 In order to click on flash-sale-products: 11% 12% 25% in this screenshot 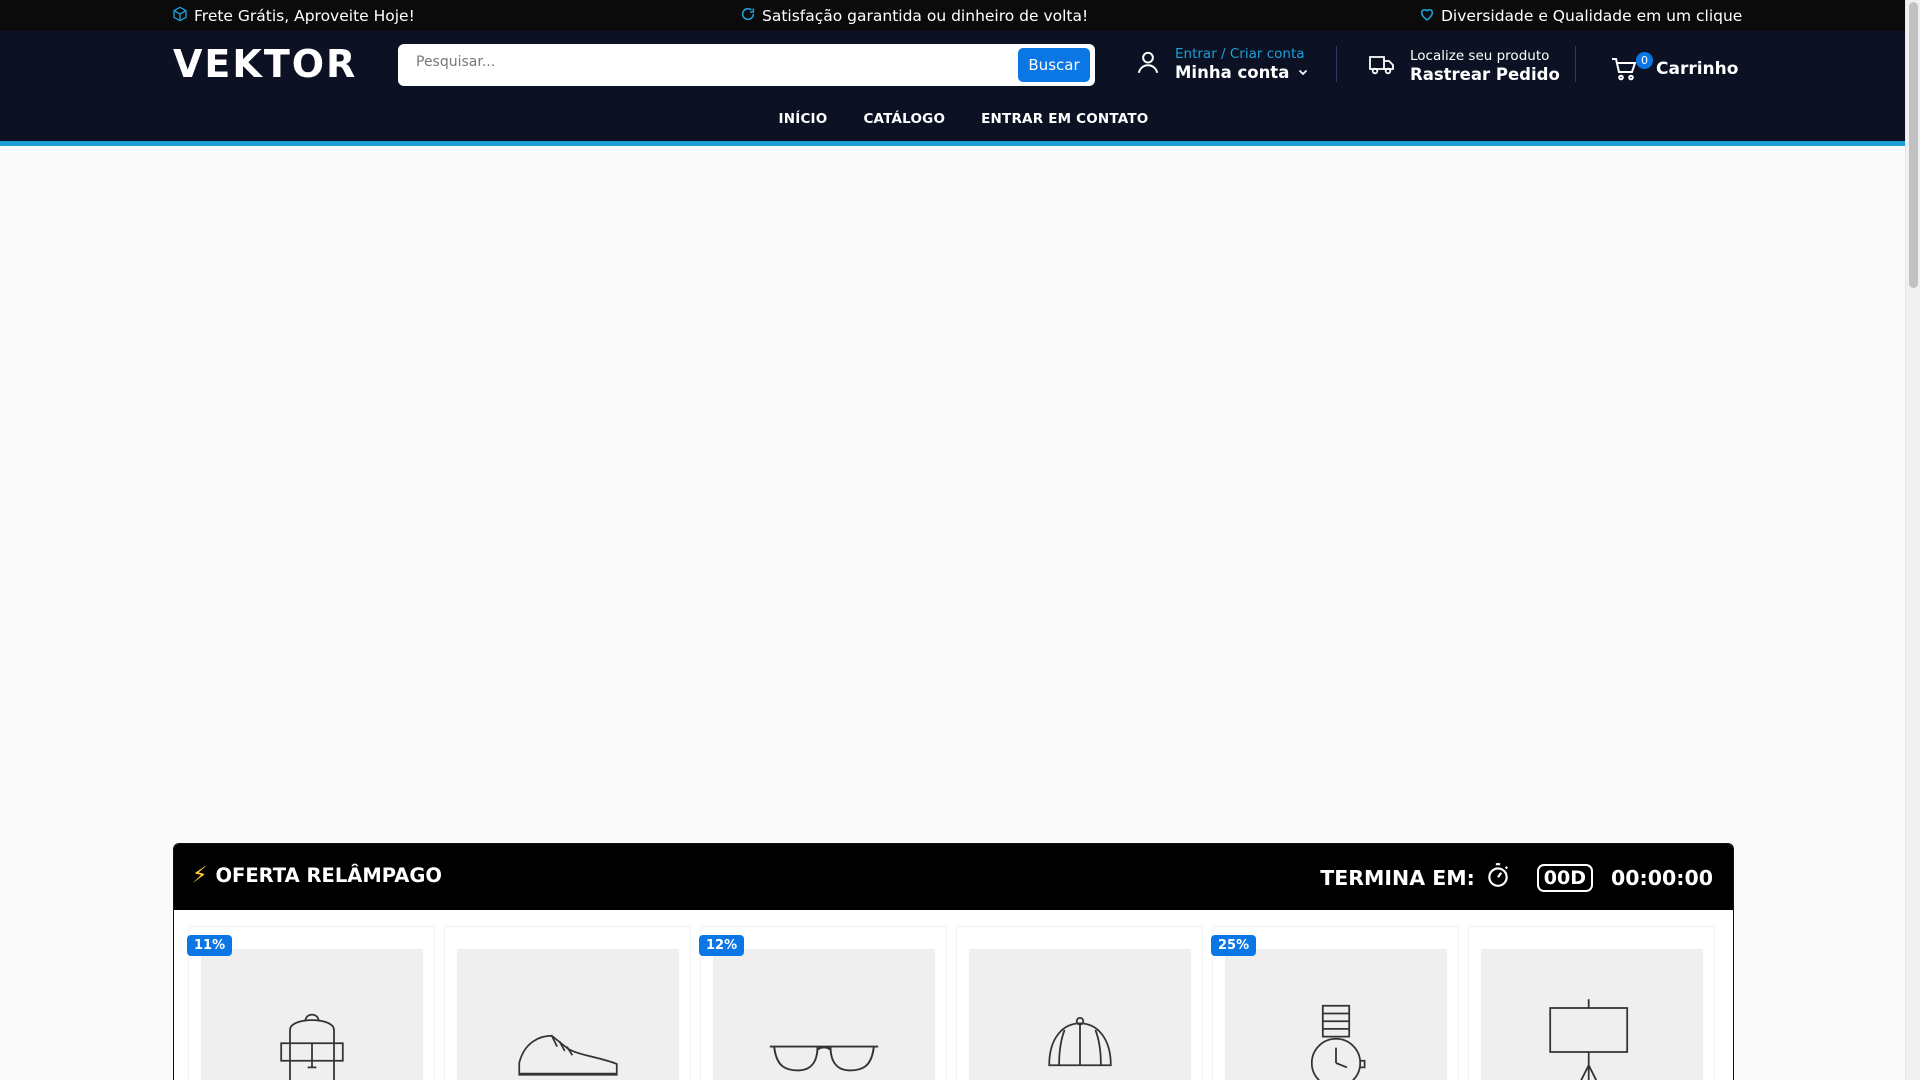, I will do `click(951, 1003)`.